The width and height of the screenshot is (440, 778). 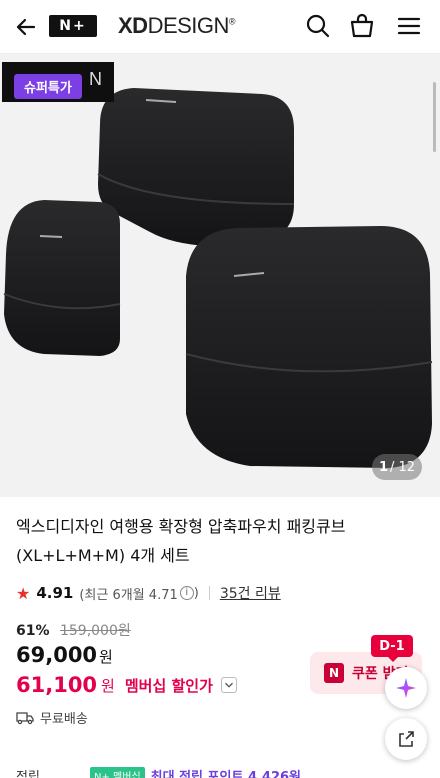 I want to click on cart-icon, so click(x=362, y=26).